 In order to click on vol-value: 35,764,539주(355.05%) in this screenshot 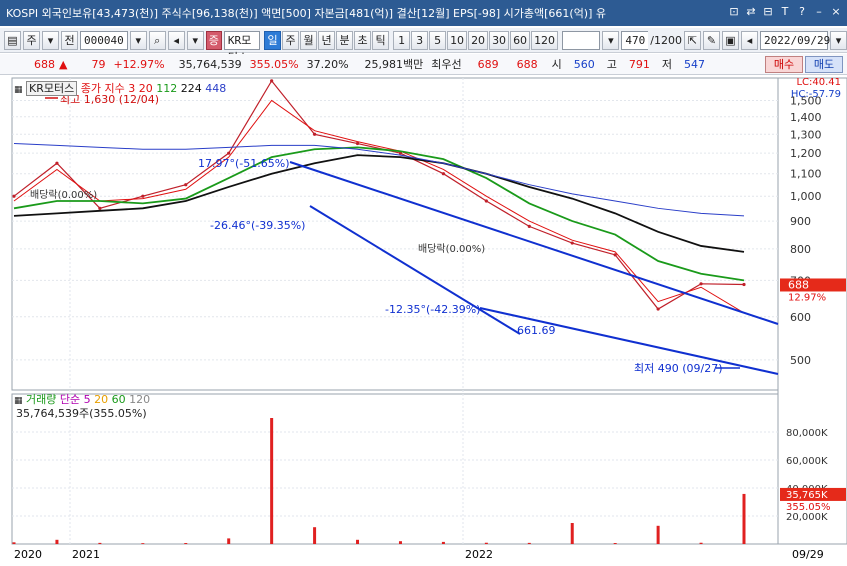, I will do `click(81, 413)`.